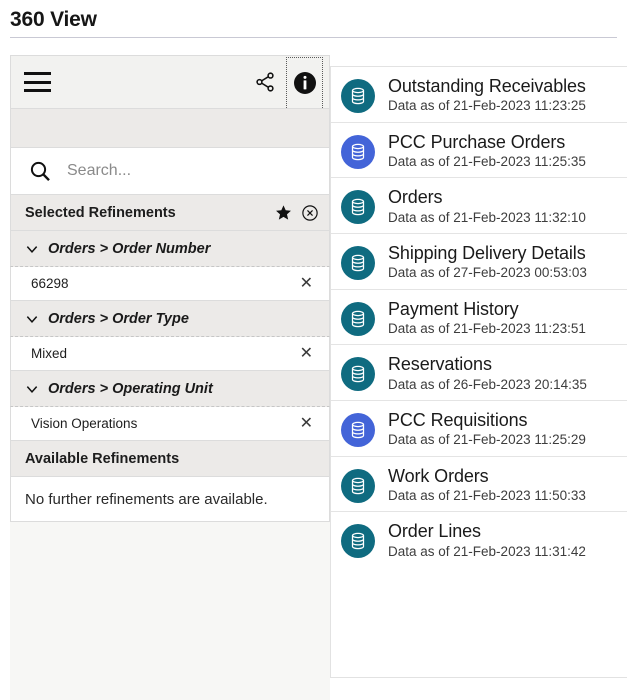 The height and width of the screenshot is (700, 627). What do you see at coordinates (487, 86) in the screenshot?
I see `data-source-name: Outstanding Receivables` at bounding box center [487, 86].